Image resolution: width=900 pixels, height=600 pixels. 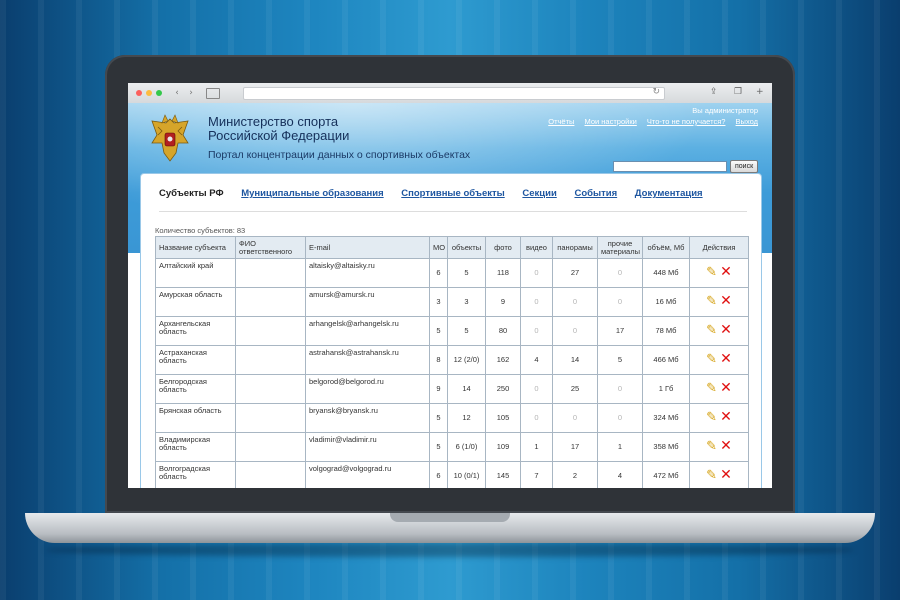 I want to click on minimize-window-button, so click(x=149, y=93).